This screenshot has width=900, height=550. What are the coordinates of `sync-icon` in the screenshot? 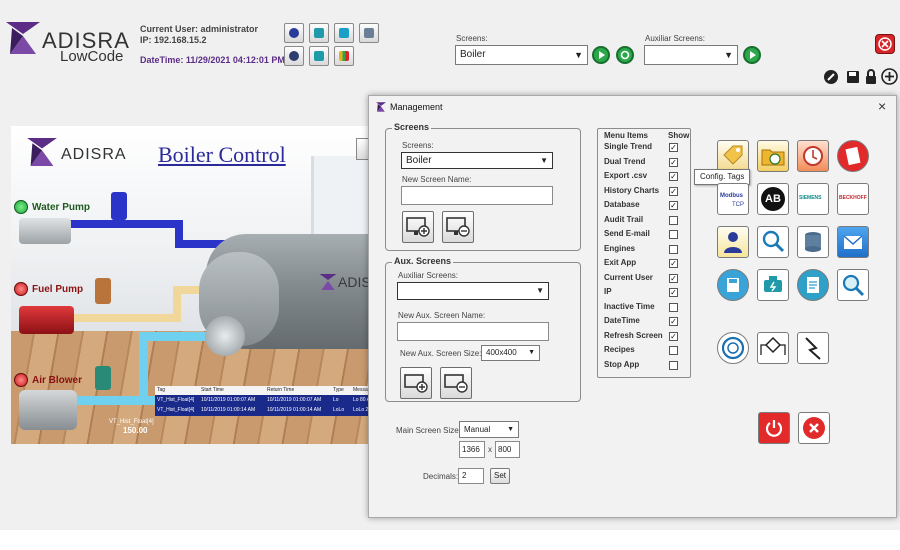 It's located at (733, 348).